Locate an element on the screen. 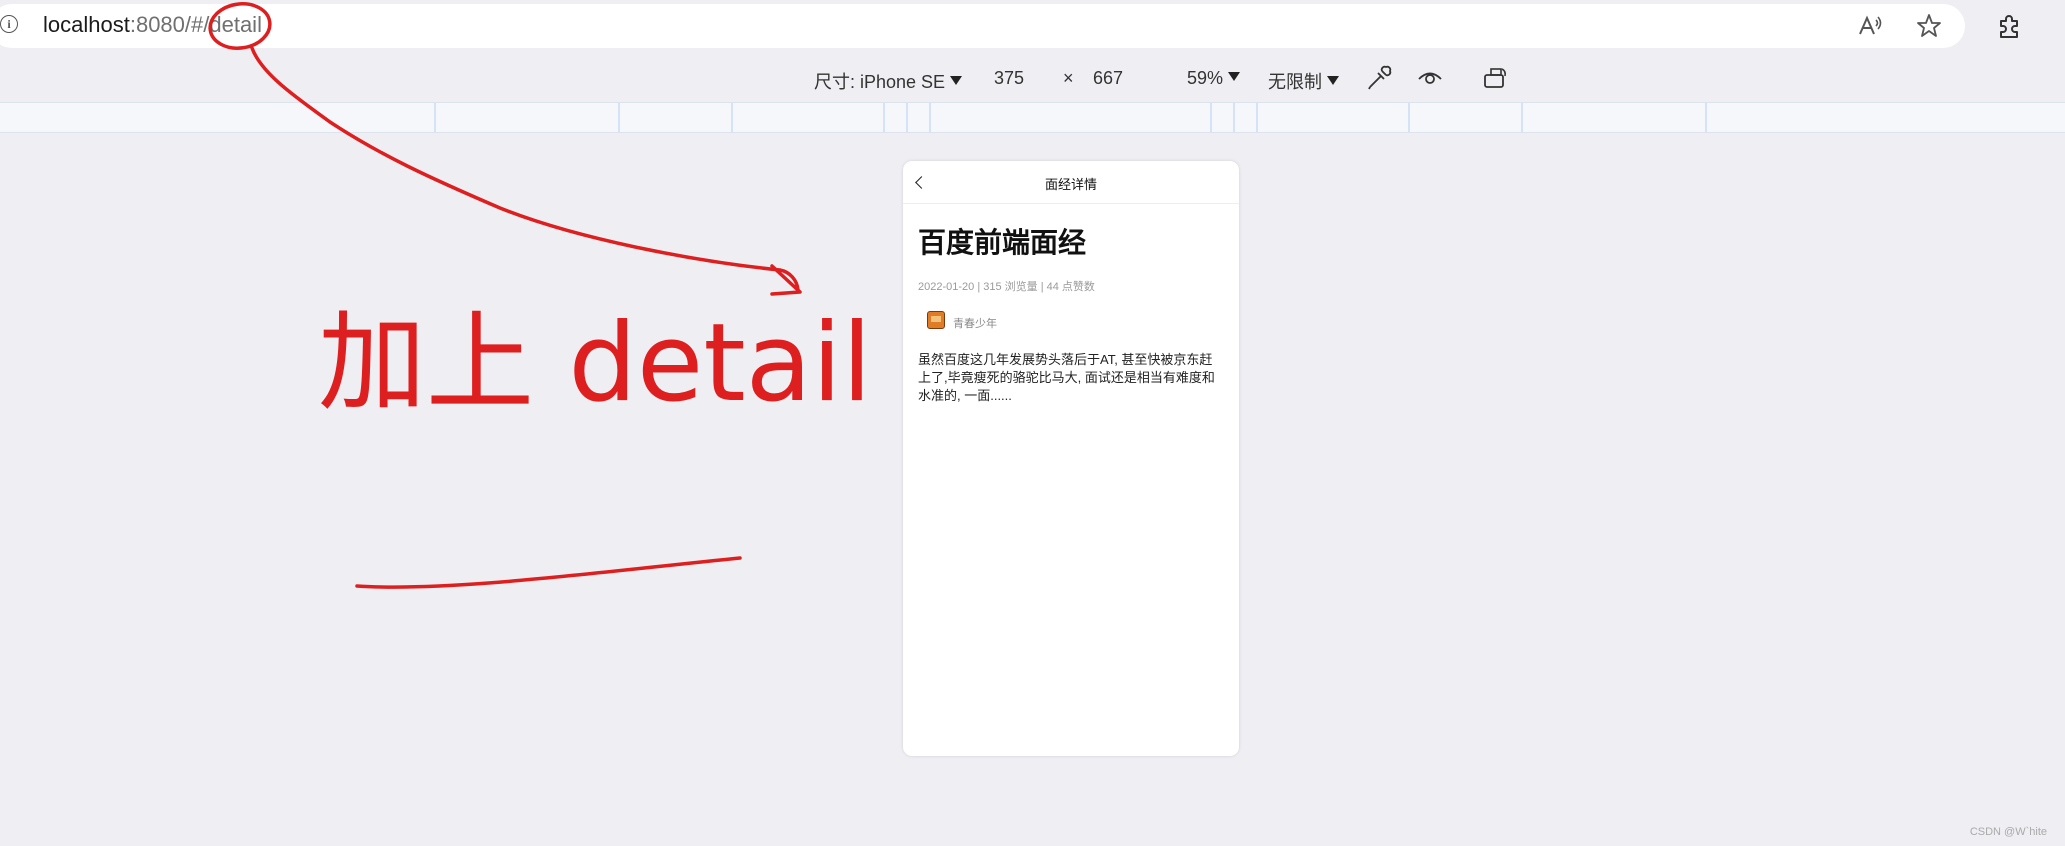  annotation-underline is located at coordinates (548, 572).